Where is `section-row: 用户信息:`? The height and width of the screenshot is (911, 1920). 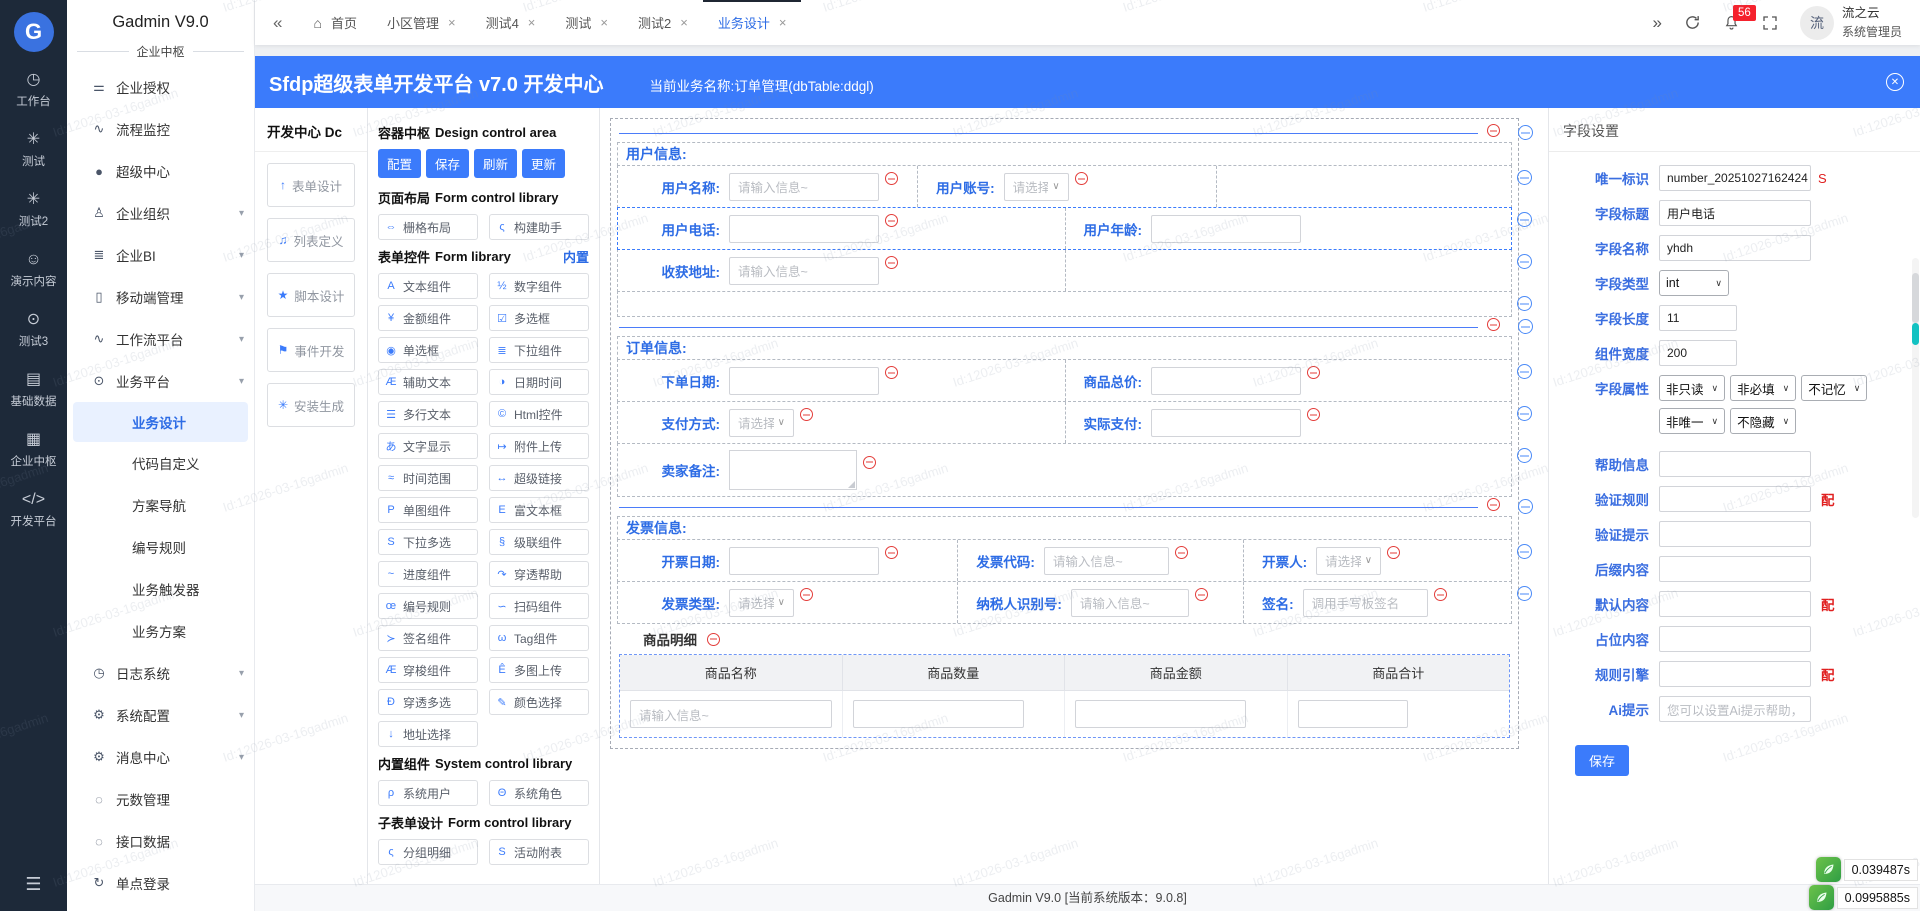 section-row: 用户信息: is located at coordinates (1064, 154).